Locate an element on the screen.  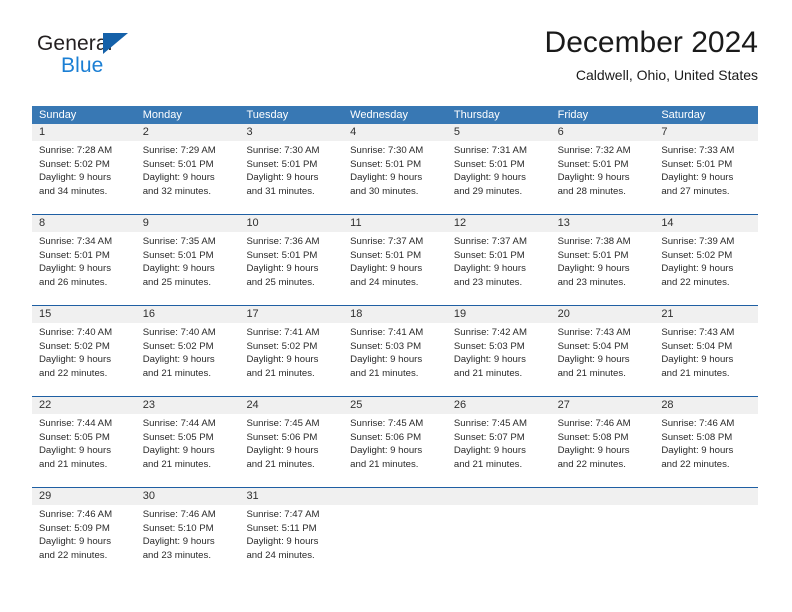
weekday-header-monday: Monday is located at coordinates (162, 115).